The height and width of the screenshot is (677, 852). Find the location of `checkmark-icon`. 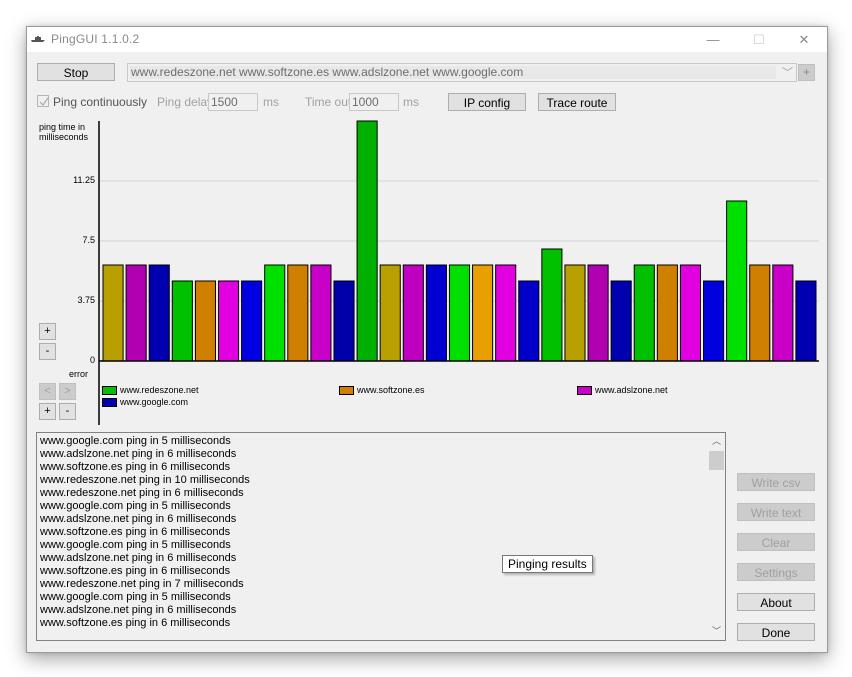

checkmark-icon is located at coordinates (44, 101).